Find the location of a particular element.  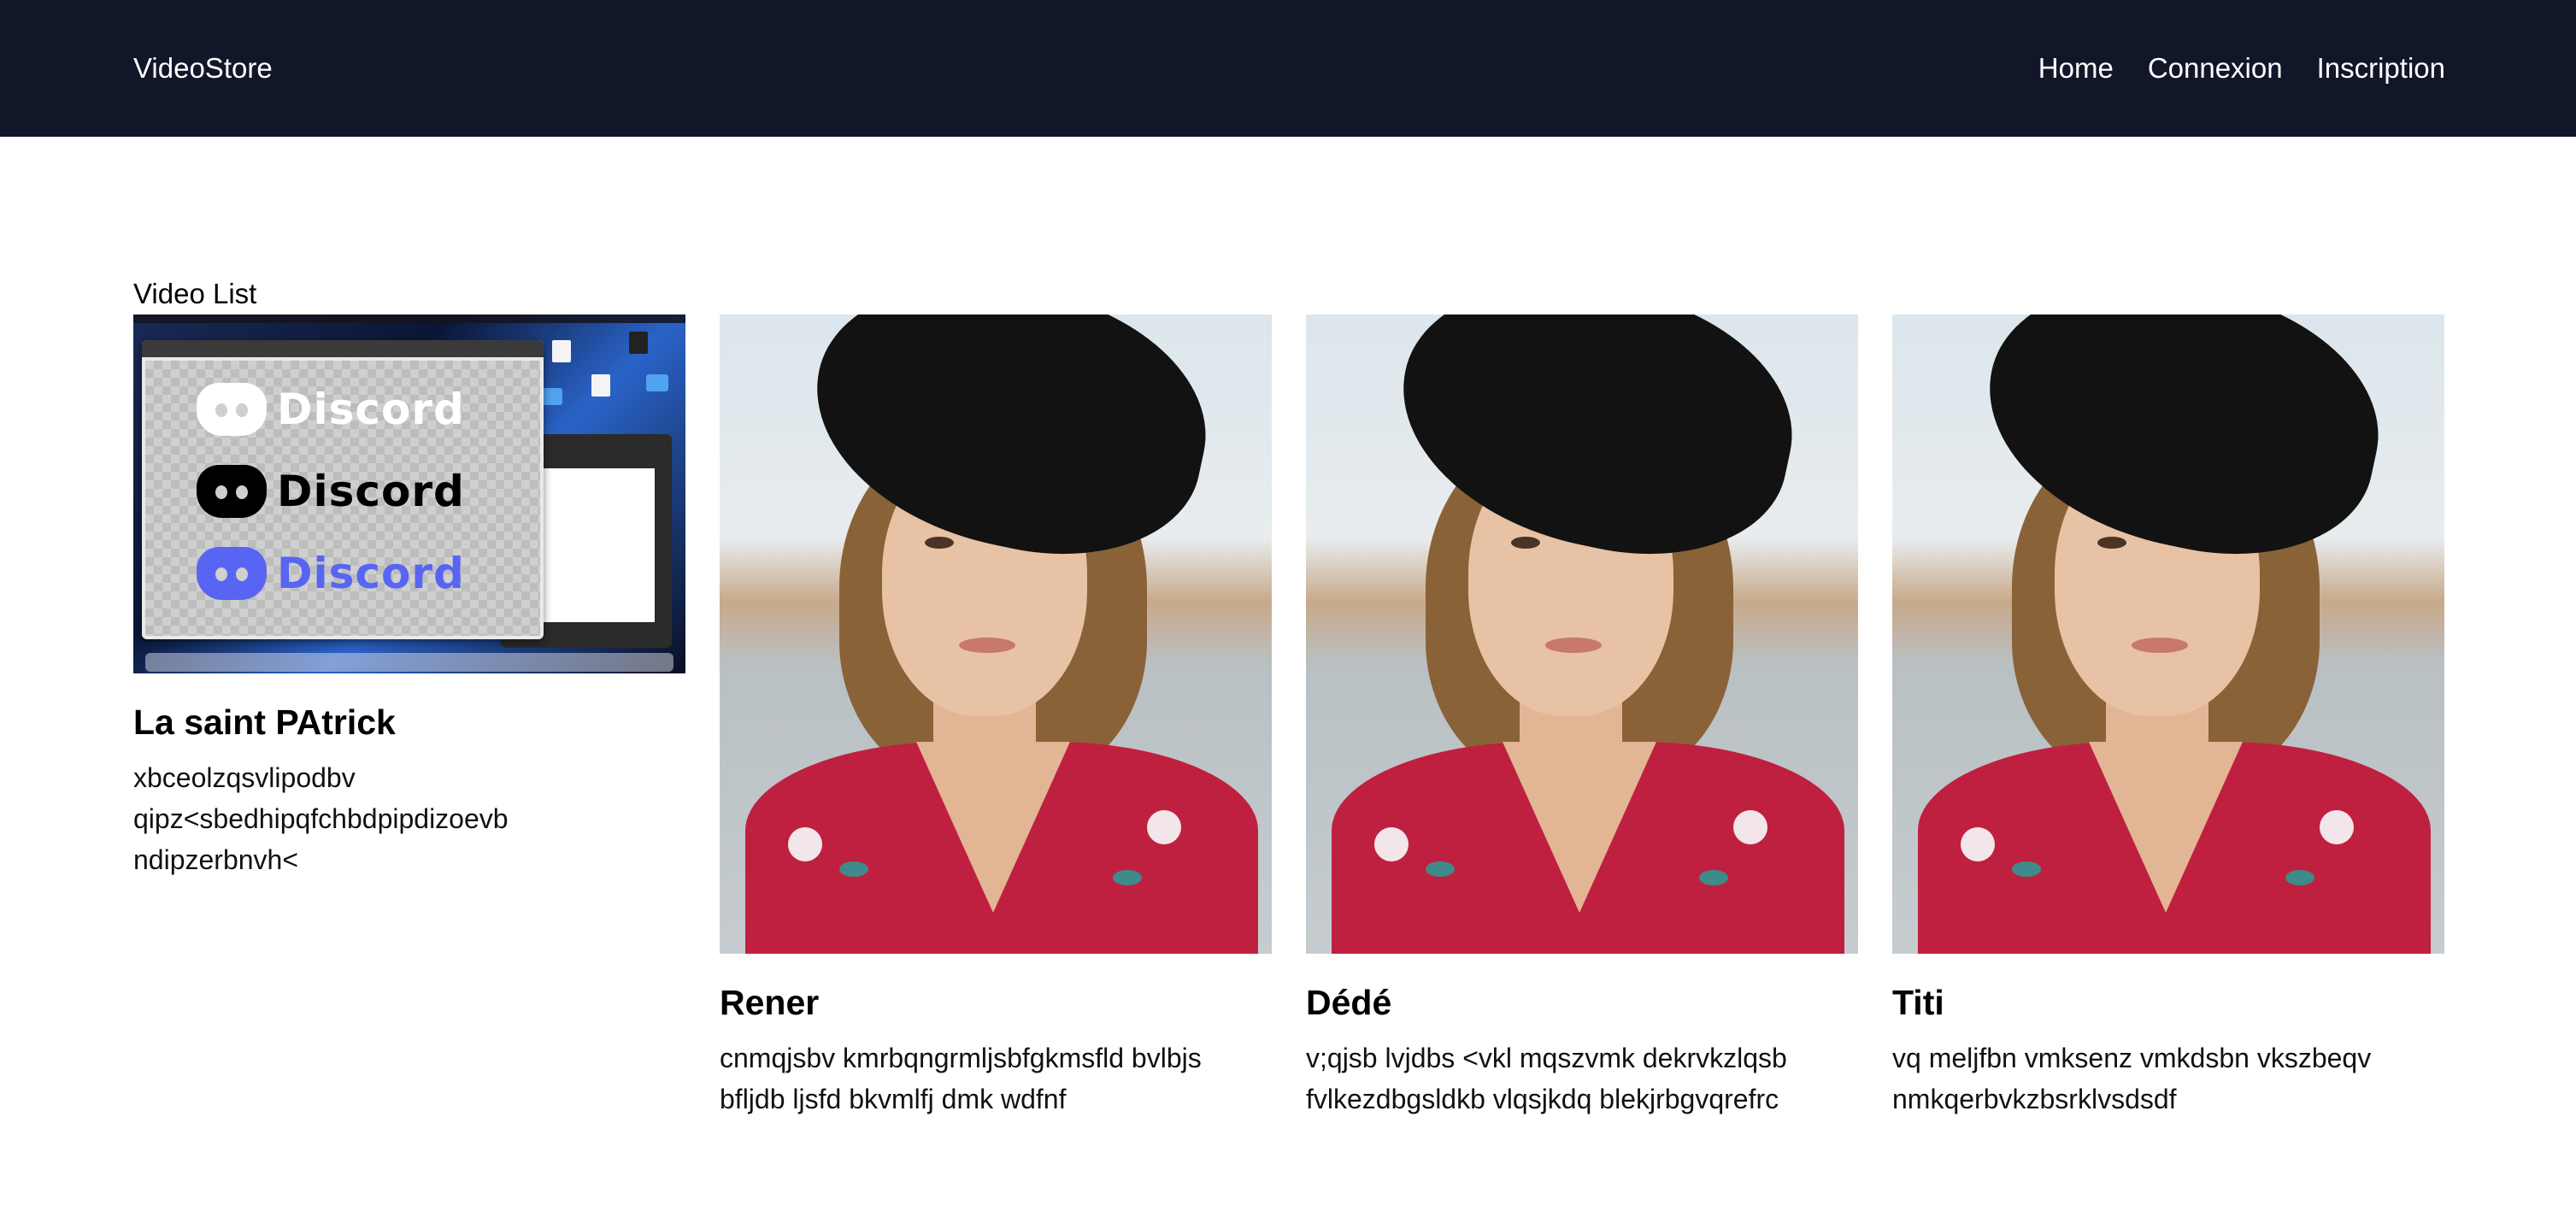

window-titlebar is located at coordinates (343, 348).